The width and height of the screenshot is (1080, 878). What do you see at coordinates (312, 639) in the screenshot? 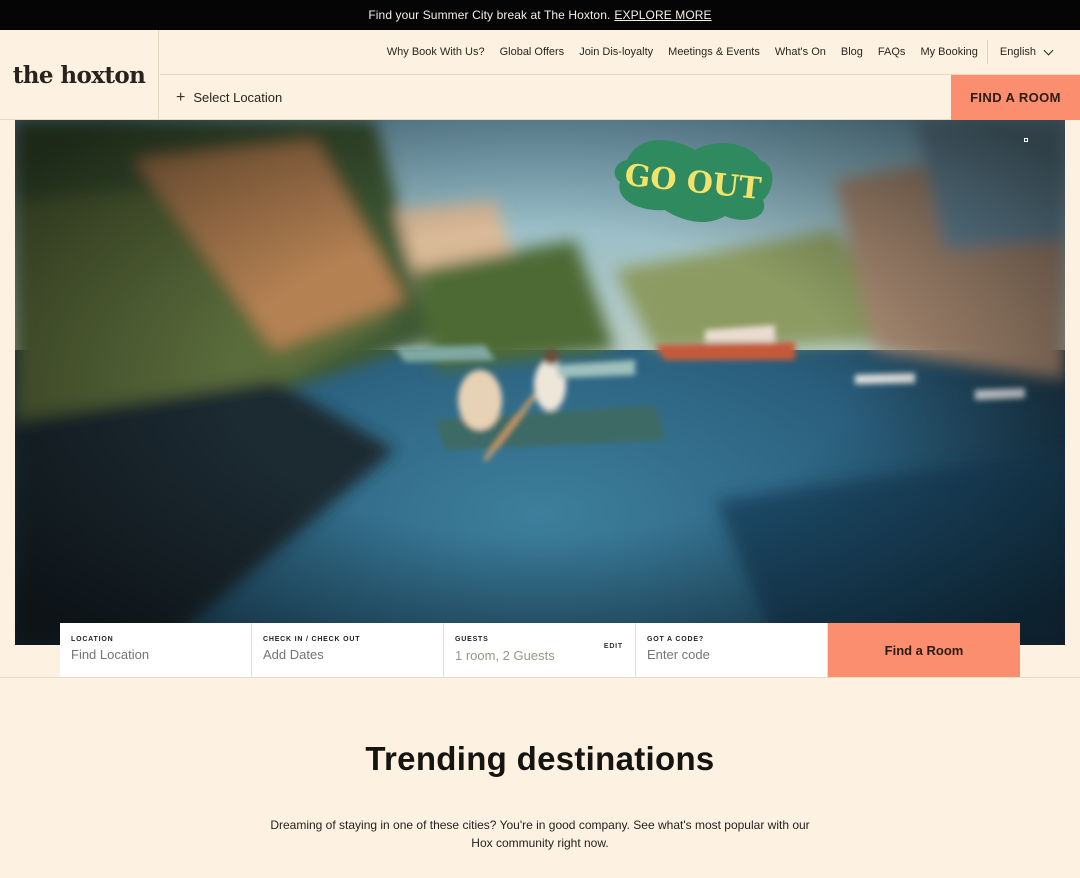
I see `dates-label: CHECK IN / CHECK OUT` at bounding box center [312, 639].